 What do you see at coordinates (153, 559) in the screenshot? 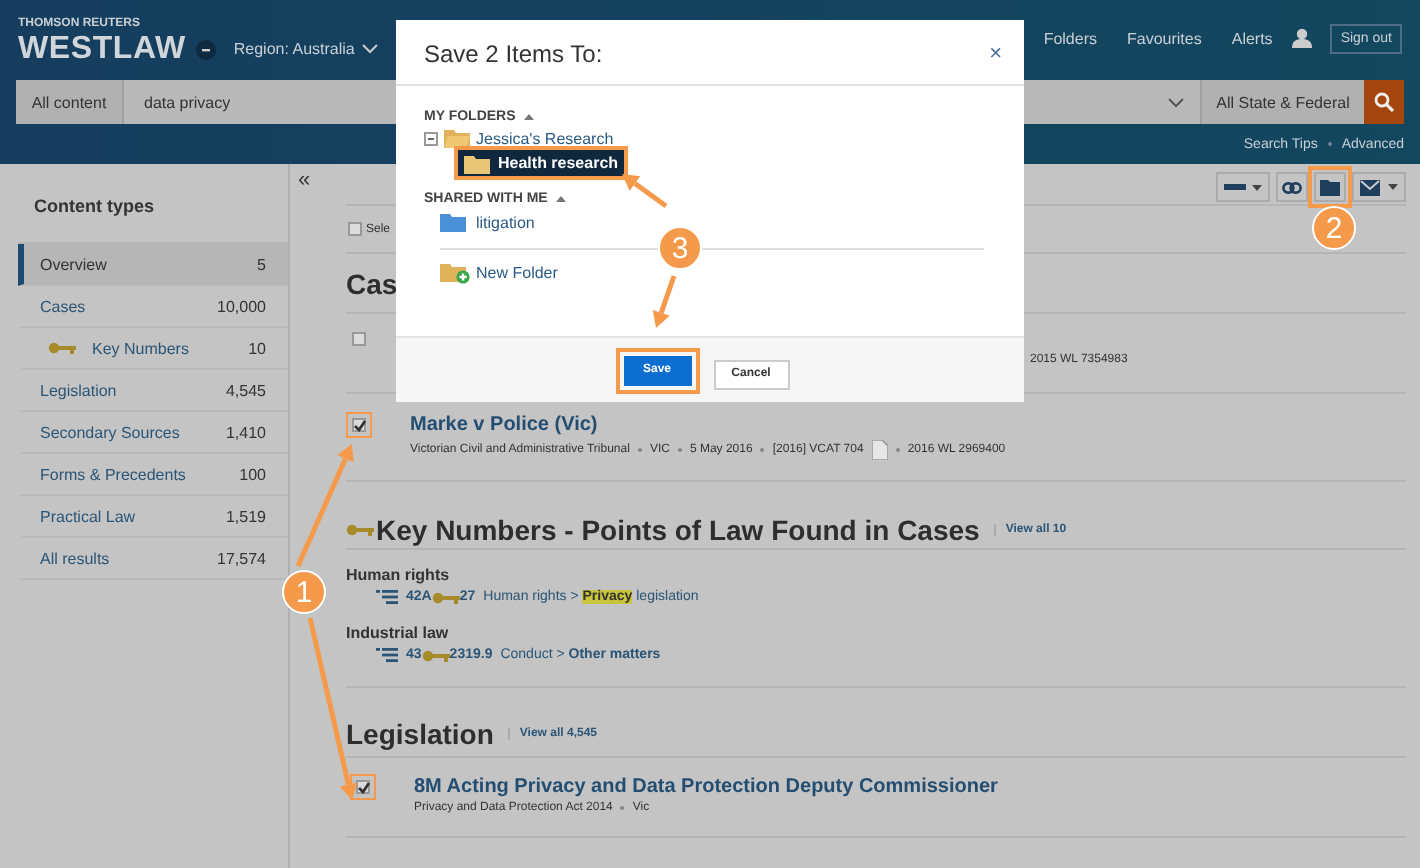
I see `sidebar-item: All results 17,574` at bounding box center [153, 559].